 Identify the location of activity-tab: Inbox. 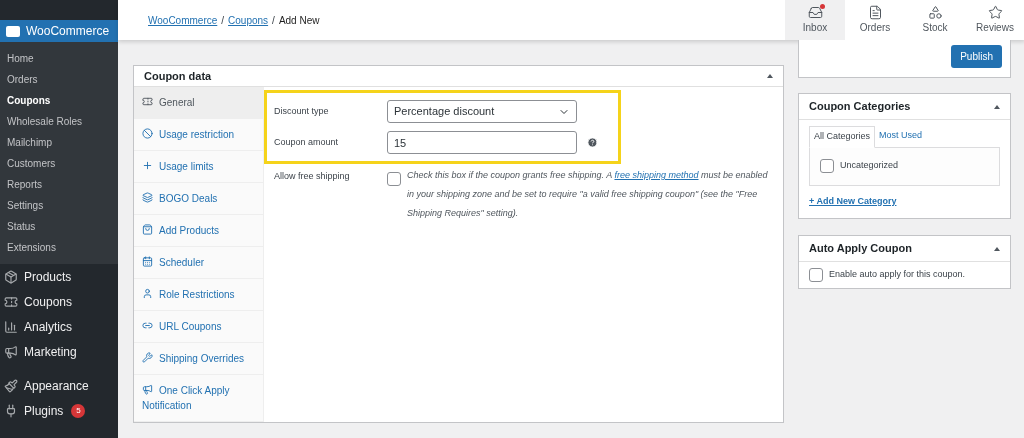
(815, 20).